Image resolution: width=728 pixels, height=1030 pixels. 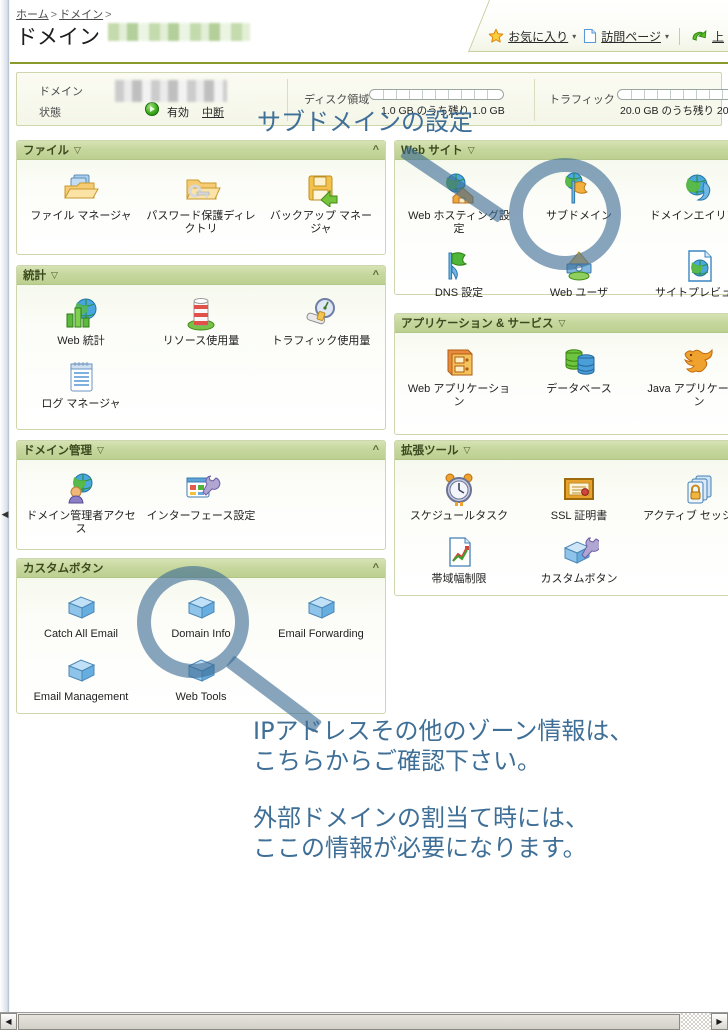 What do you see at coordinates (672, 94) in the screenshot?
I see `traffic-bar` at bounding box center [672, 94].